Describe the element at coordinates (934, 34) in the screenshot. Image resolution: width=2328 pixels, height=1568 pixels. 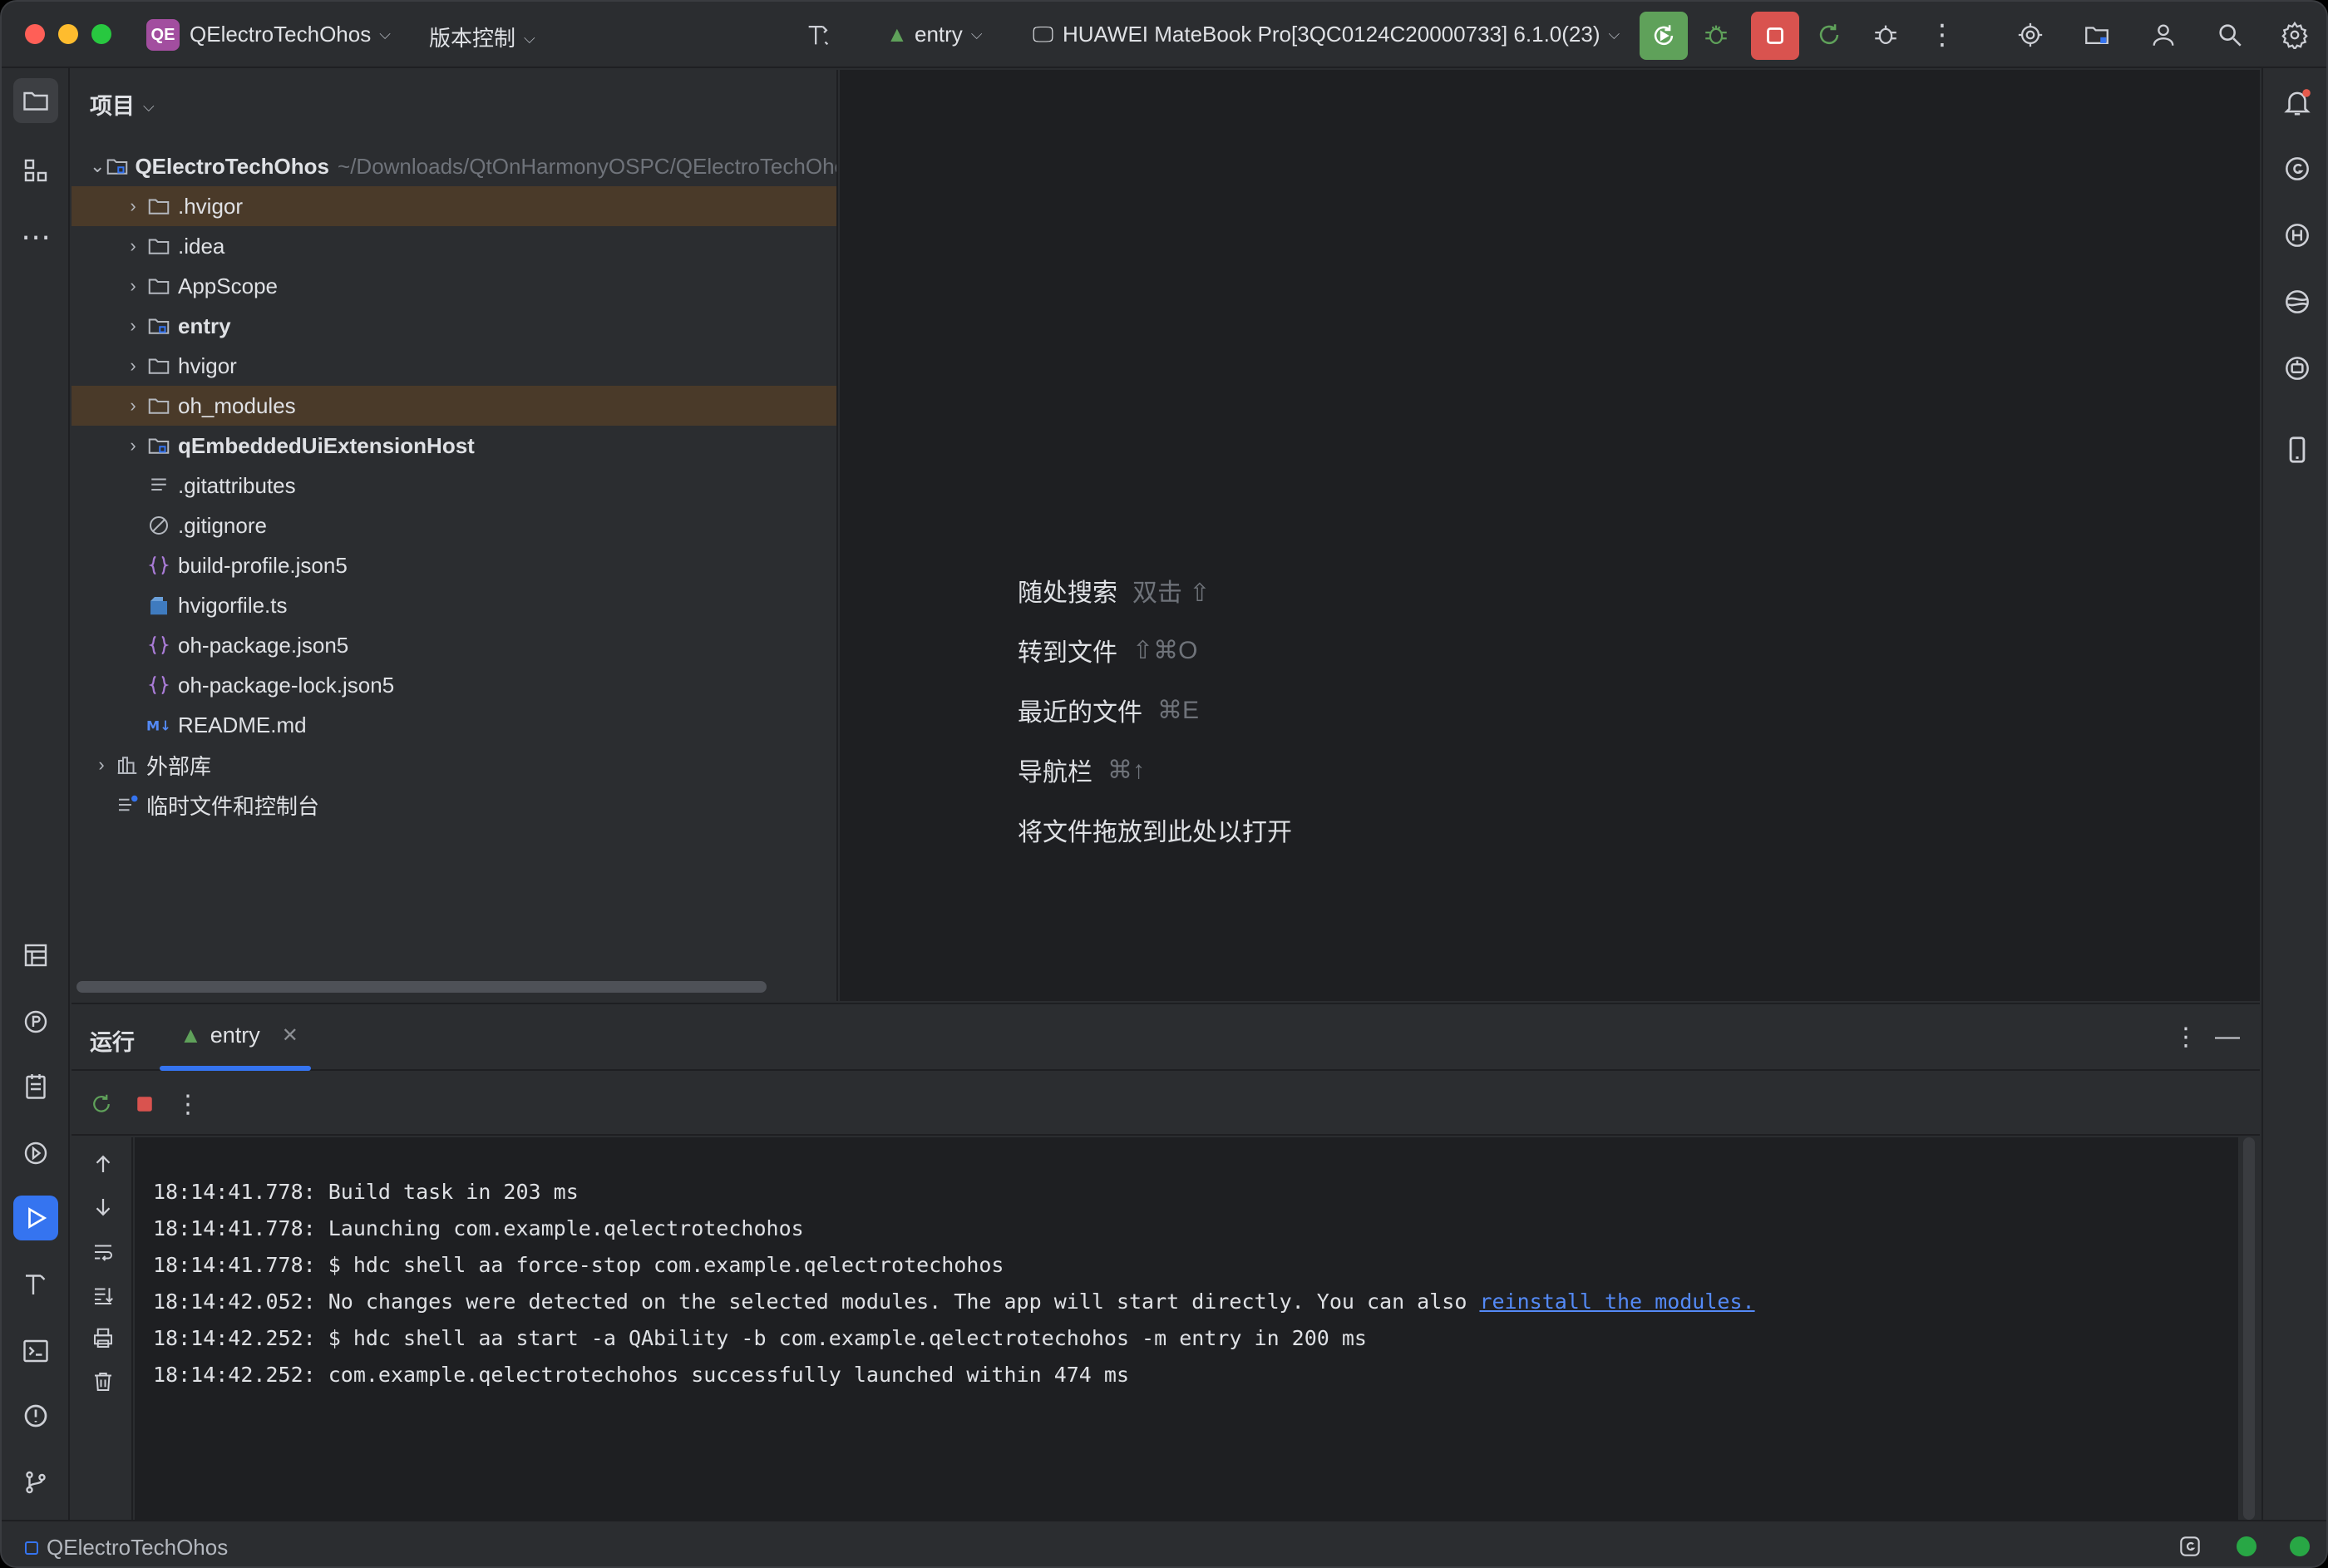
I see `run-config-selector: ▲ entry ⌵` at that location.